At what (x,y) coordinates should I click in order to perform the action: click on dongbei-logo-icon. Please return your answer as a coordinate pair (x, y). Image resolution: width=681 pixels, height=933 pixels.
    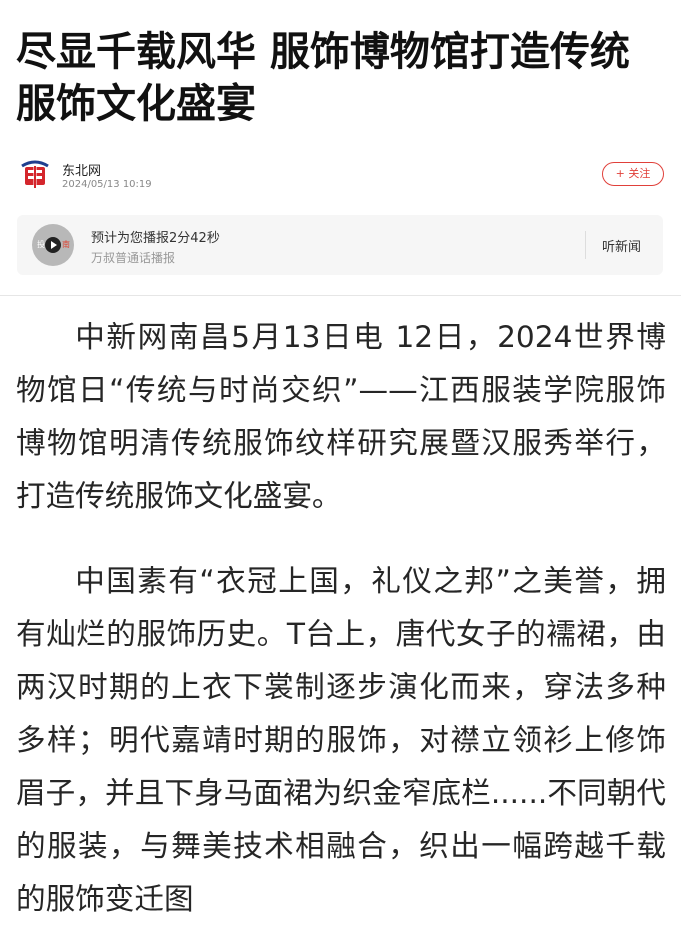
    Looking at the image, I should click on (35, 175).